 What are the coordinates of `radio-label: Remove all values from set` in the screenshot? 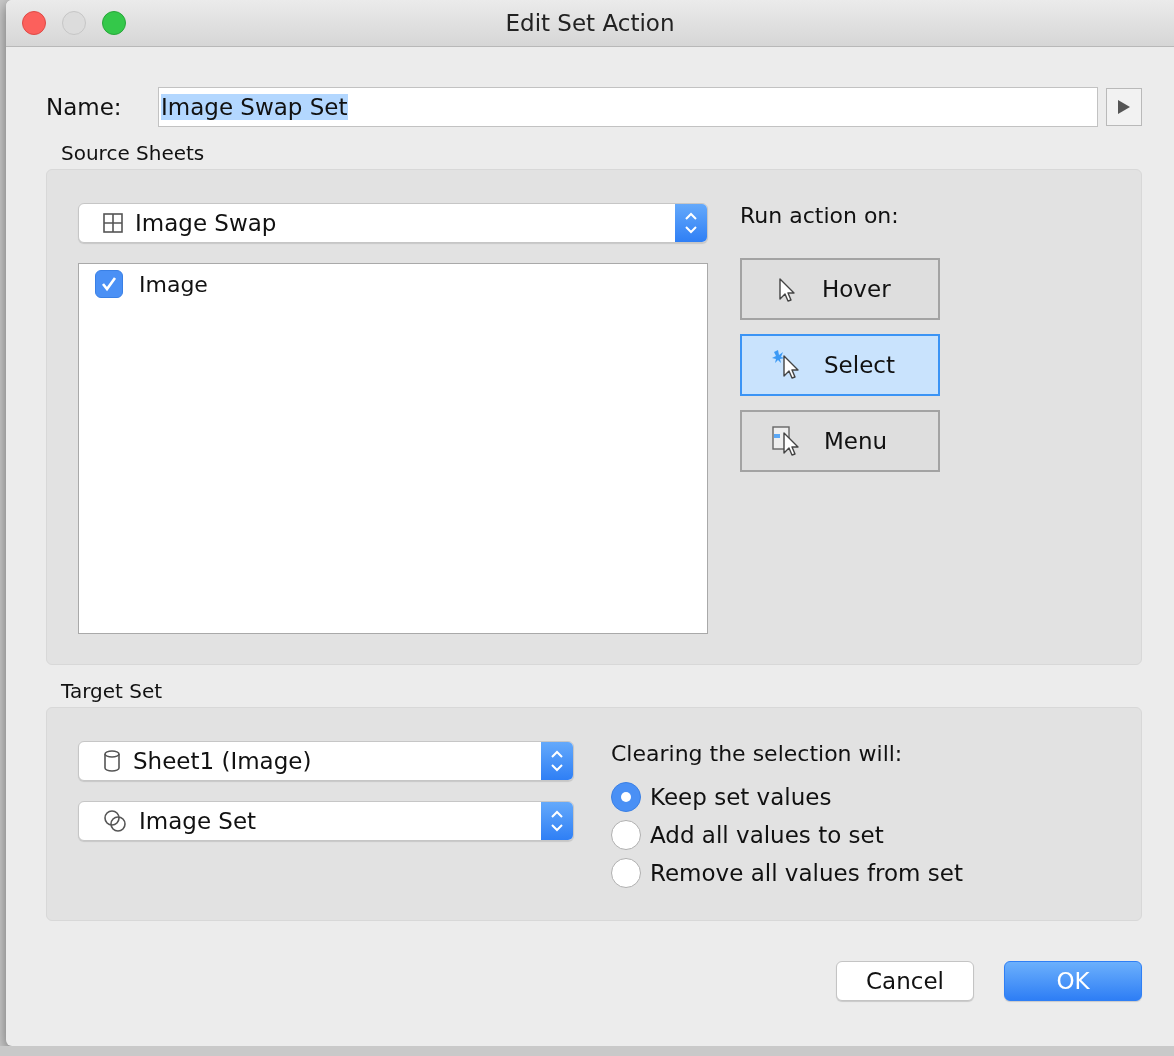 It's located at (806, 873).